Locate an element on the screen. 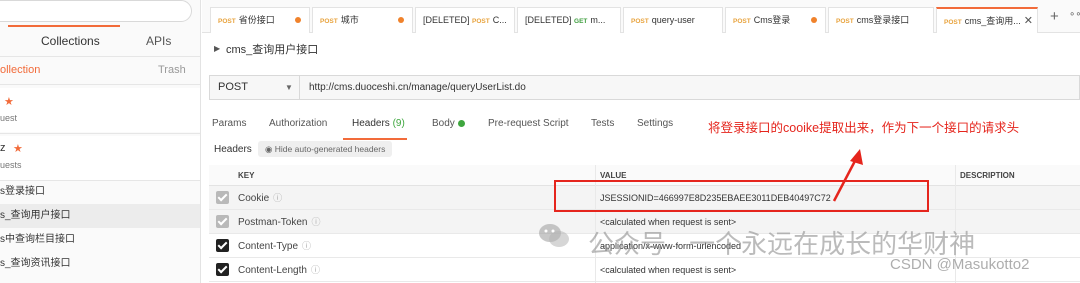  expand-caret-icon: ▶ is located at coordinates (217, 48).